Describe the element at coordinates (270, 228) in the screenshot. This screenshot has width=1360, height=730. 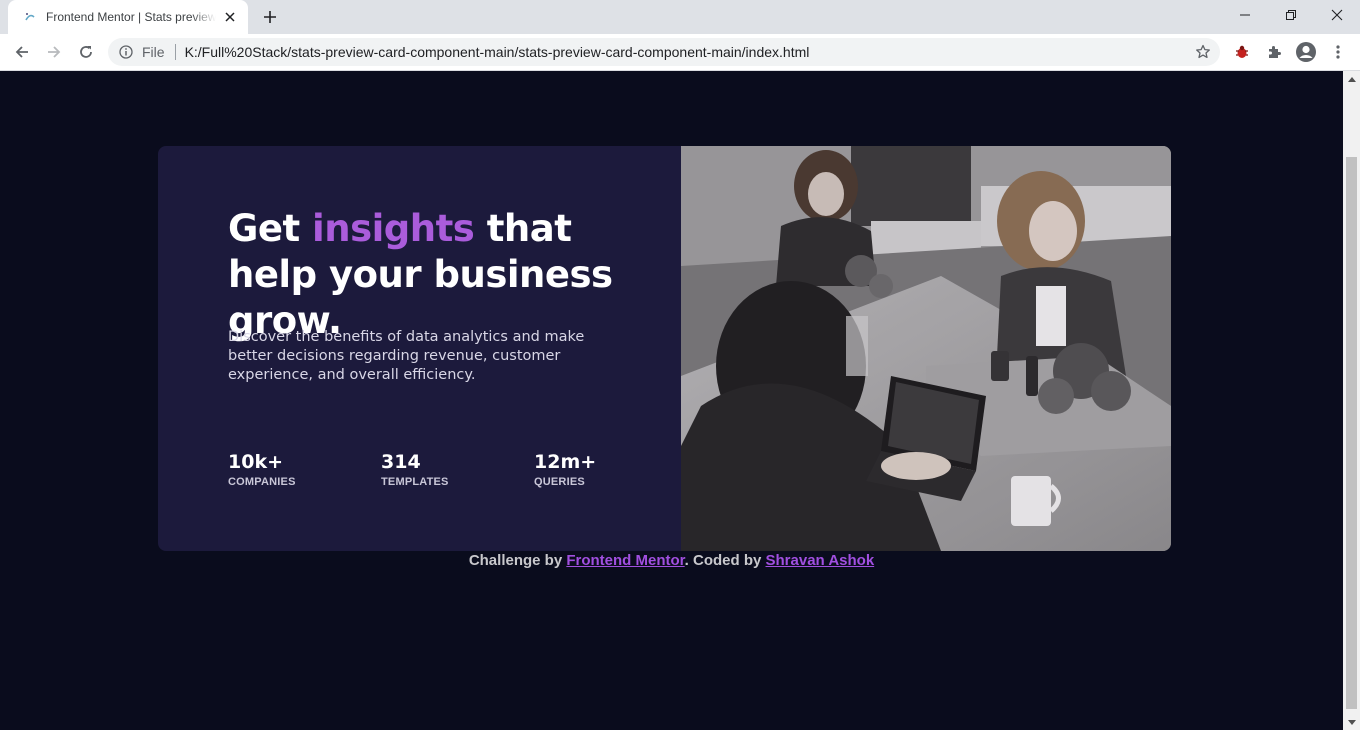
I see `headline-part1: Get` at that location.